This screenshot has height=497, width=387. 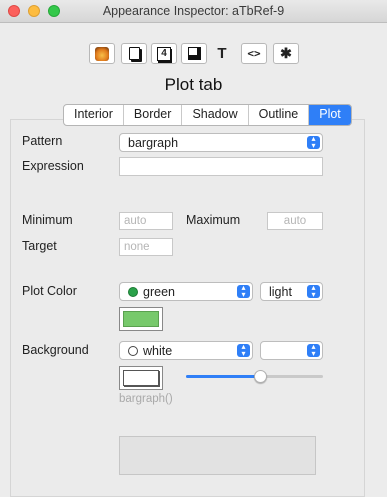 I want to click on title-bar: Appearance Inspector: aTbRef-9, so click(x=193, y=11).